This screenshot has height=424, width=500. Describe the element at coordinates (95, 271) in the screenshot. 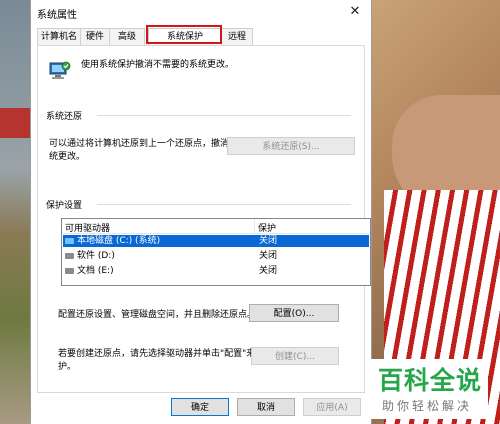

I see `drive-name: 文档 (E:)` at that location.